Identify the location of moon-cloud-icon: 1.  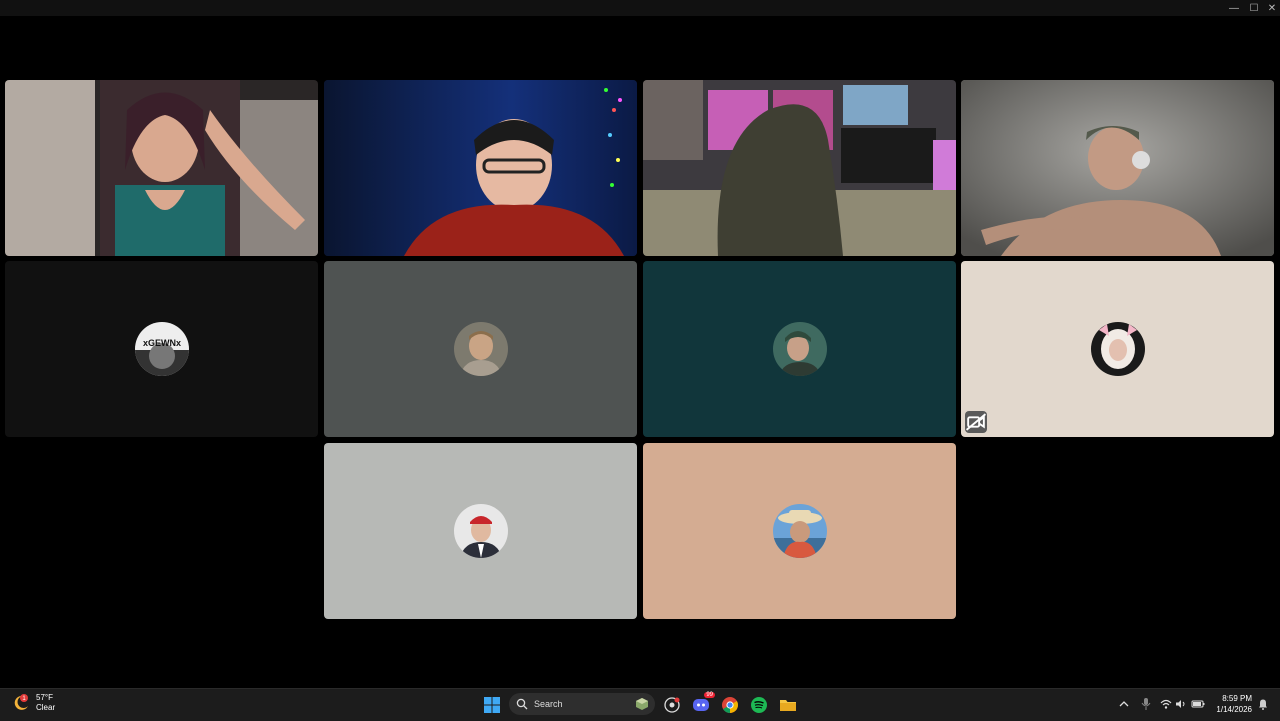
(21, 702).